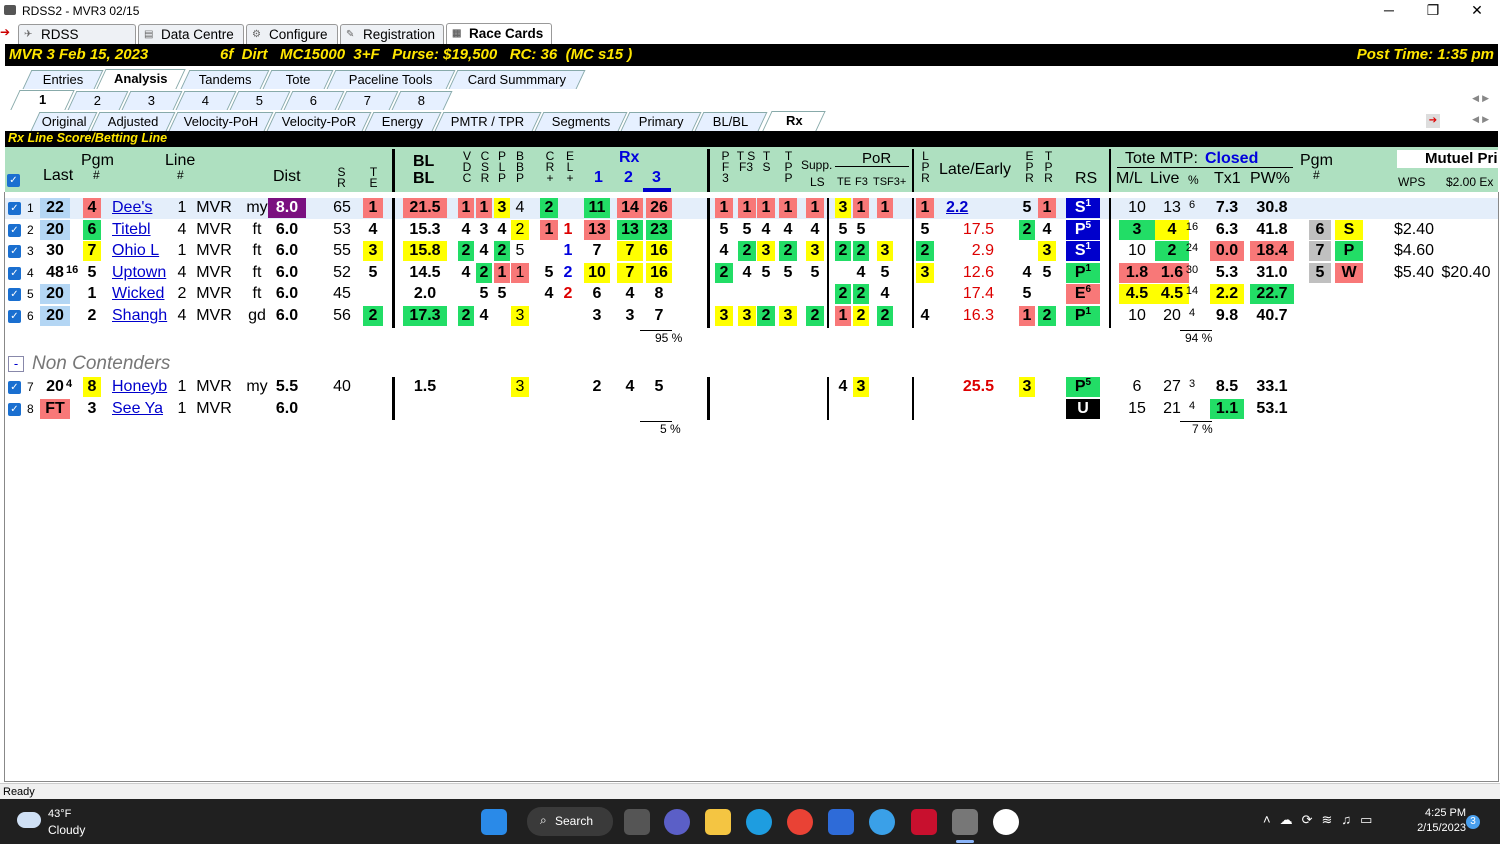 The width and height of the screenshot is (1500, 844). What do you see at coordinates (1433, 11) in the screenshot?
I see `maximize-button: ❐` at bounding box center [1433, 11].